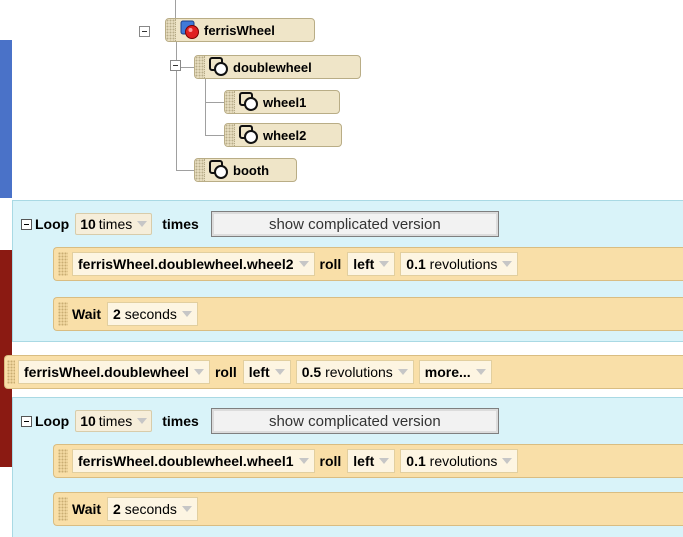 Image resolution: width=683 pixels, height=537 pixels. I want to click on object-dropdown: ferrisWheel.doublewheel, so click(114, 372).